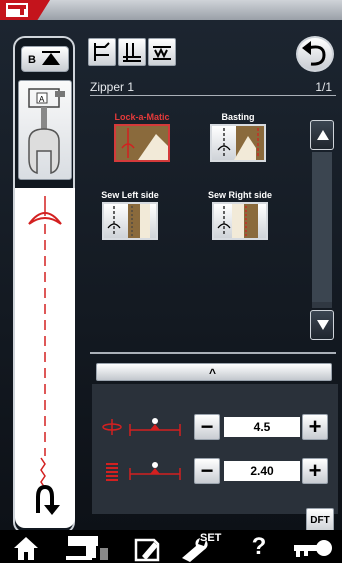 The height and width of the screenshot is (563, 342). I want to click on needle-up-icon, so click(51, 59).